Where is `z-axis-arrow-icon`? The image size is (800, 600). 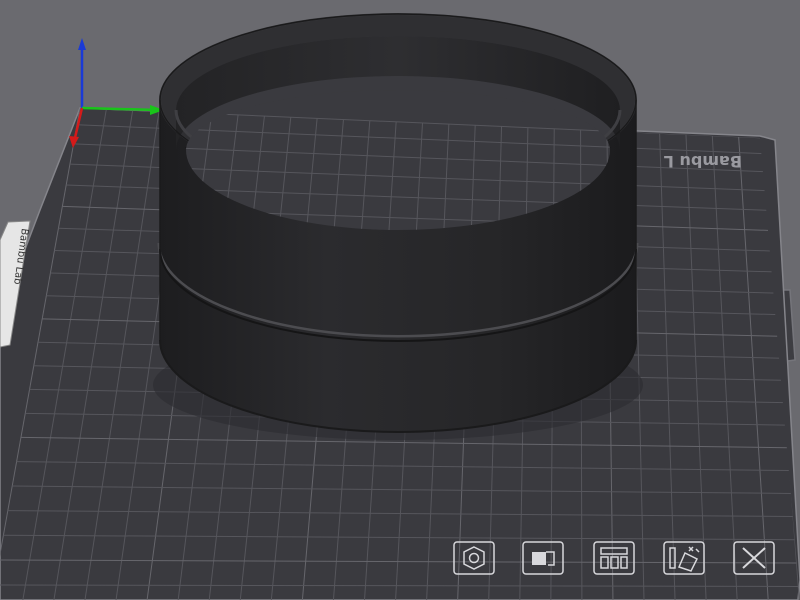
z-axis-arrow-icon is located at coordinates (82, 44).